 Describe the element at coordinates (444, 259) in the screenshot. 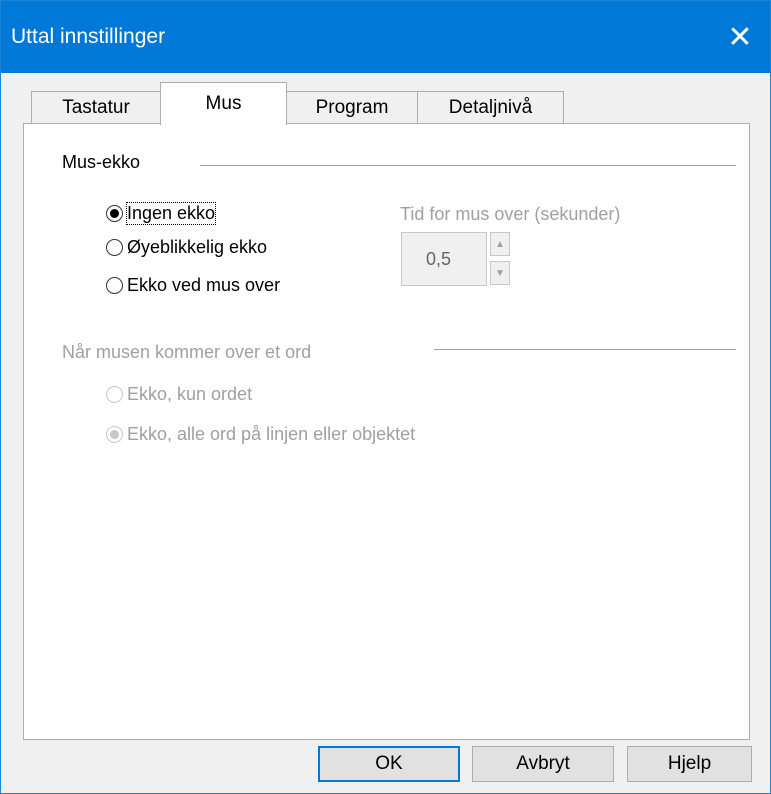

I see `hover-time-input` at that location.